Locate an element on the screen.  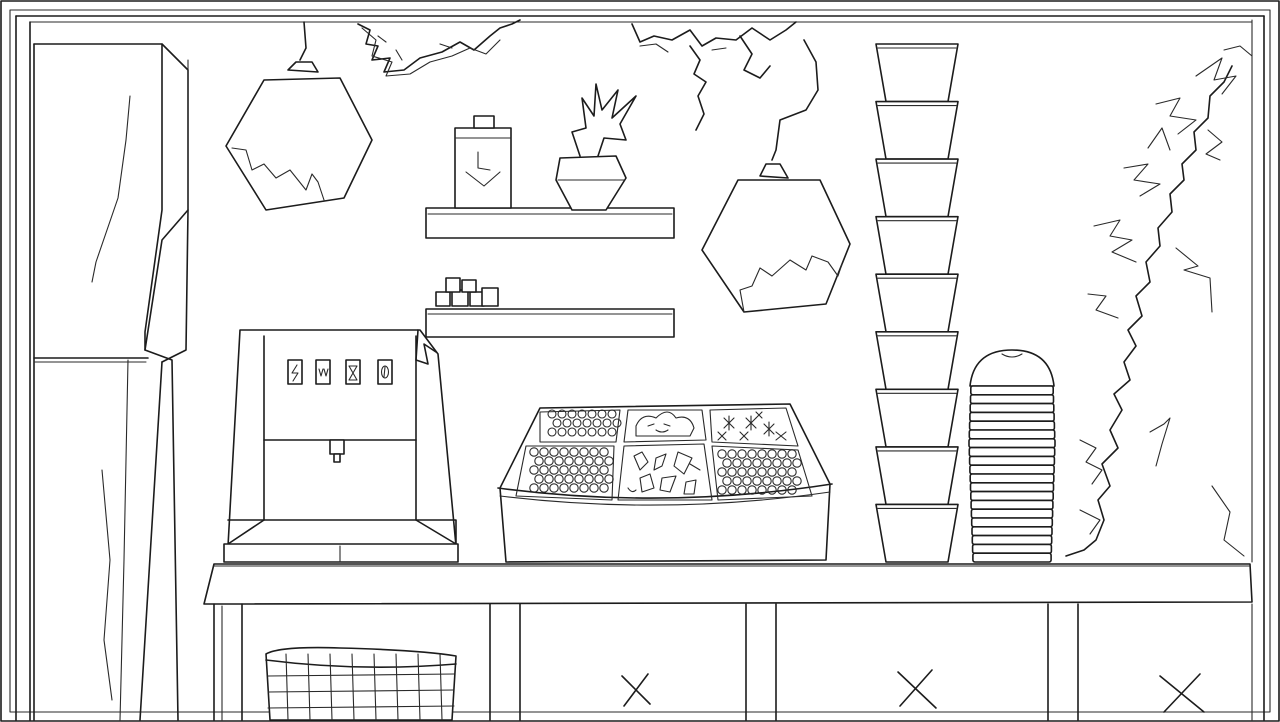
toppings-bin is located at coordinates (665, 483).